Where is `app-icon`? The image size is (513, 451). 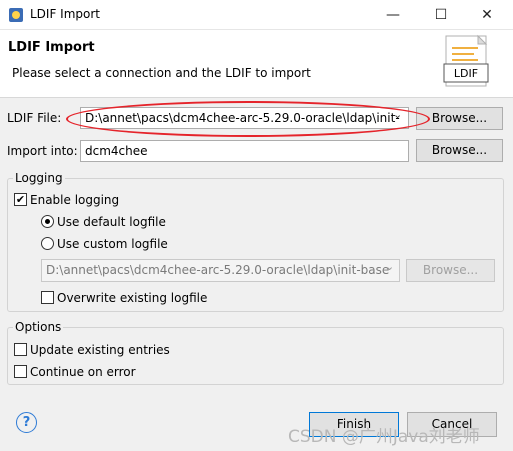
app-icon is located at coordinates (16, 15).